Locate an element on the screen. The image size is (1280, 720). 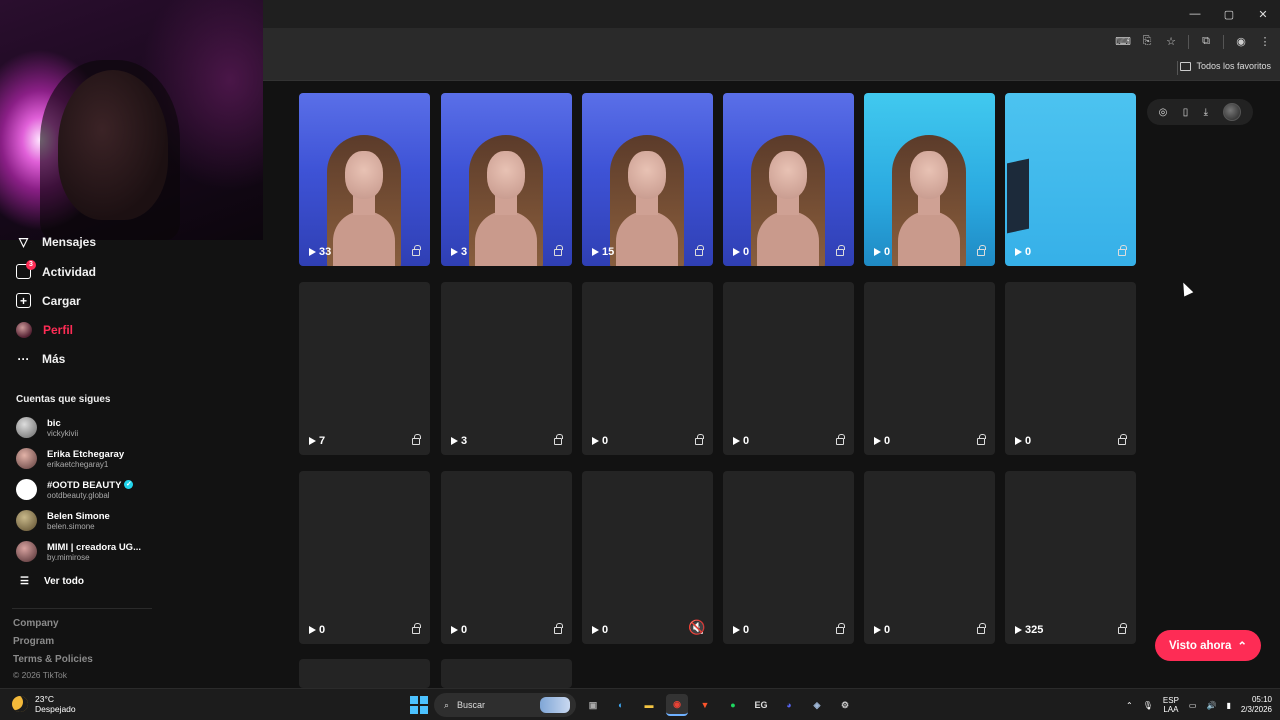
edge-icon: ◐ is located at coordinates (621, 705).